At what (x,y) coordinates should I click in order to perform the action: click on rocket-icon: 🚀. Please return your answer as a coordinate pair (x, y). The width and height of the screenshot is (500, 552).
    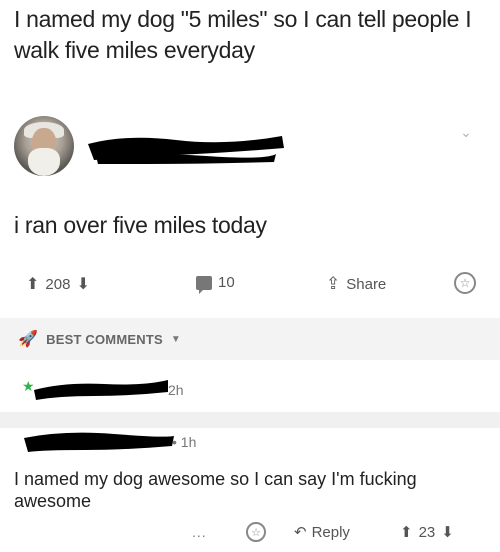
    Looking at the image, I should click on (28, 339).